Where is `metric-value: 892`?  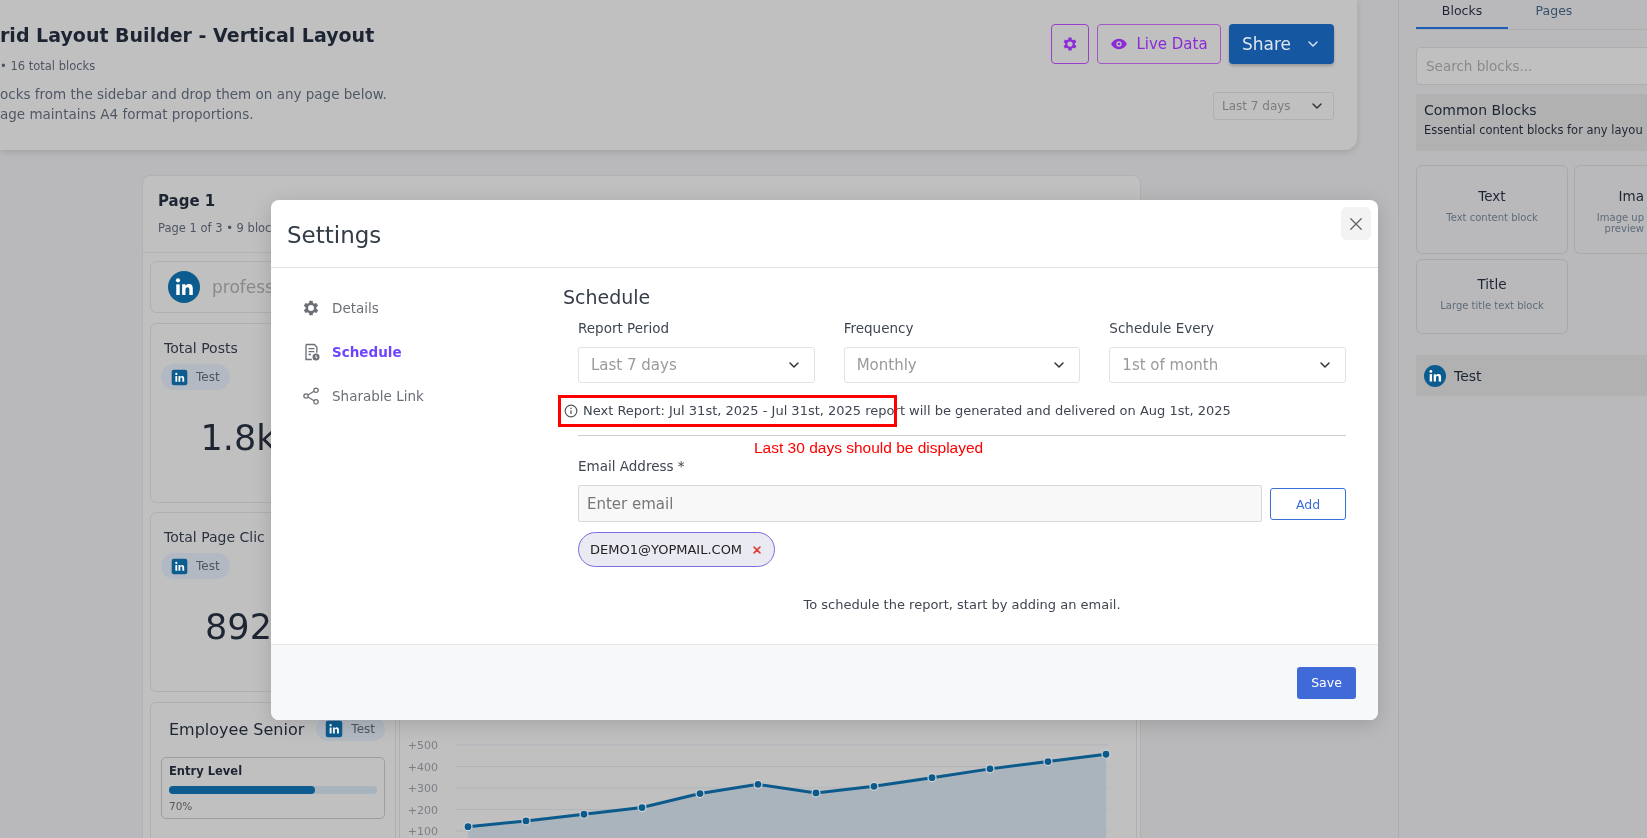
metric-value: 892 is located at coordinates (238, 627).